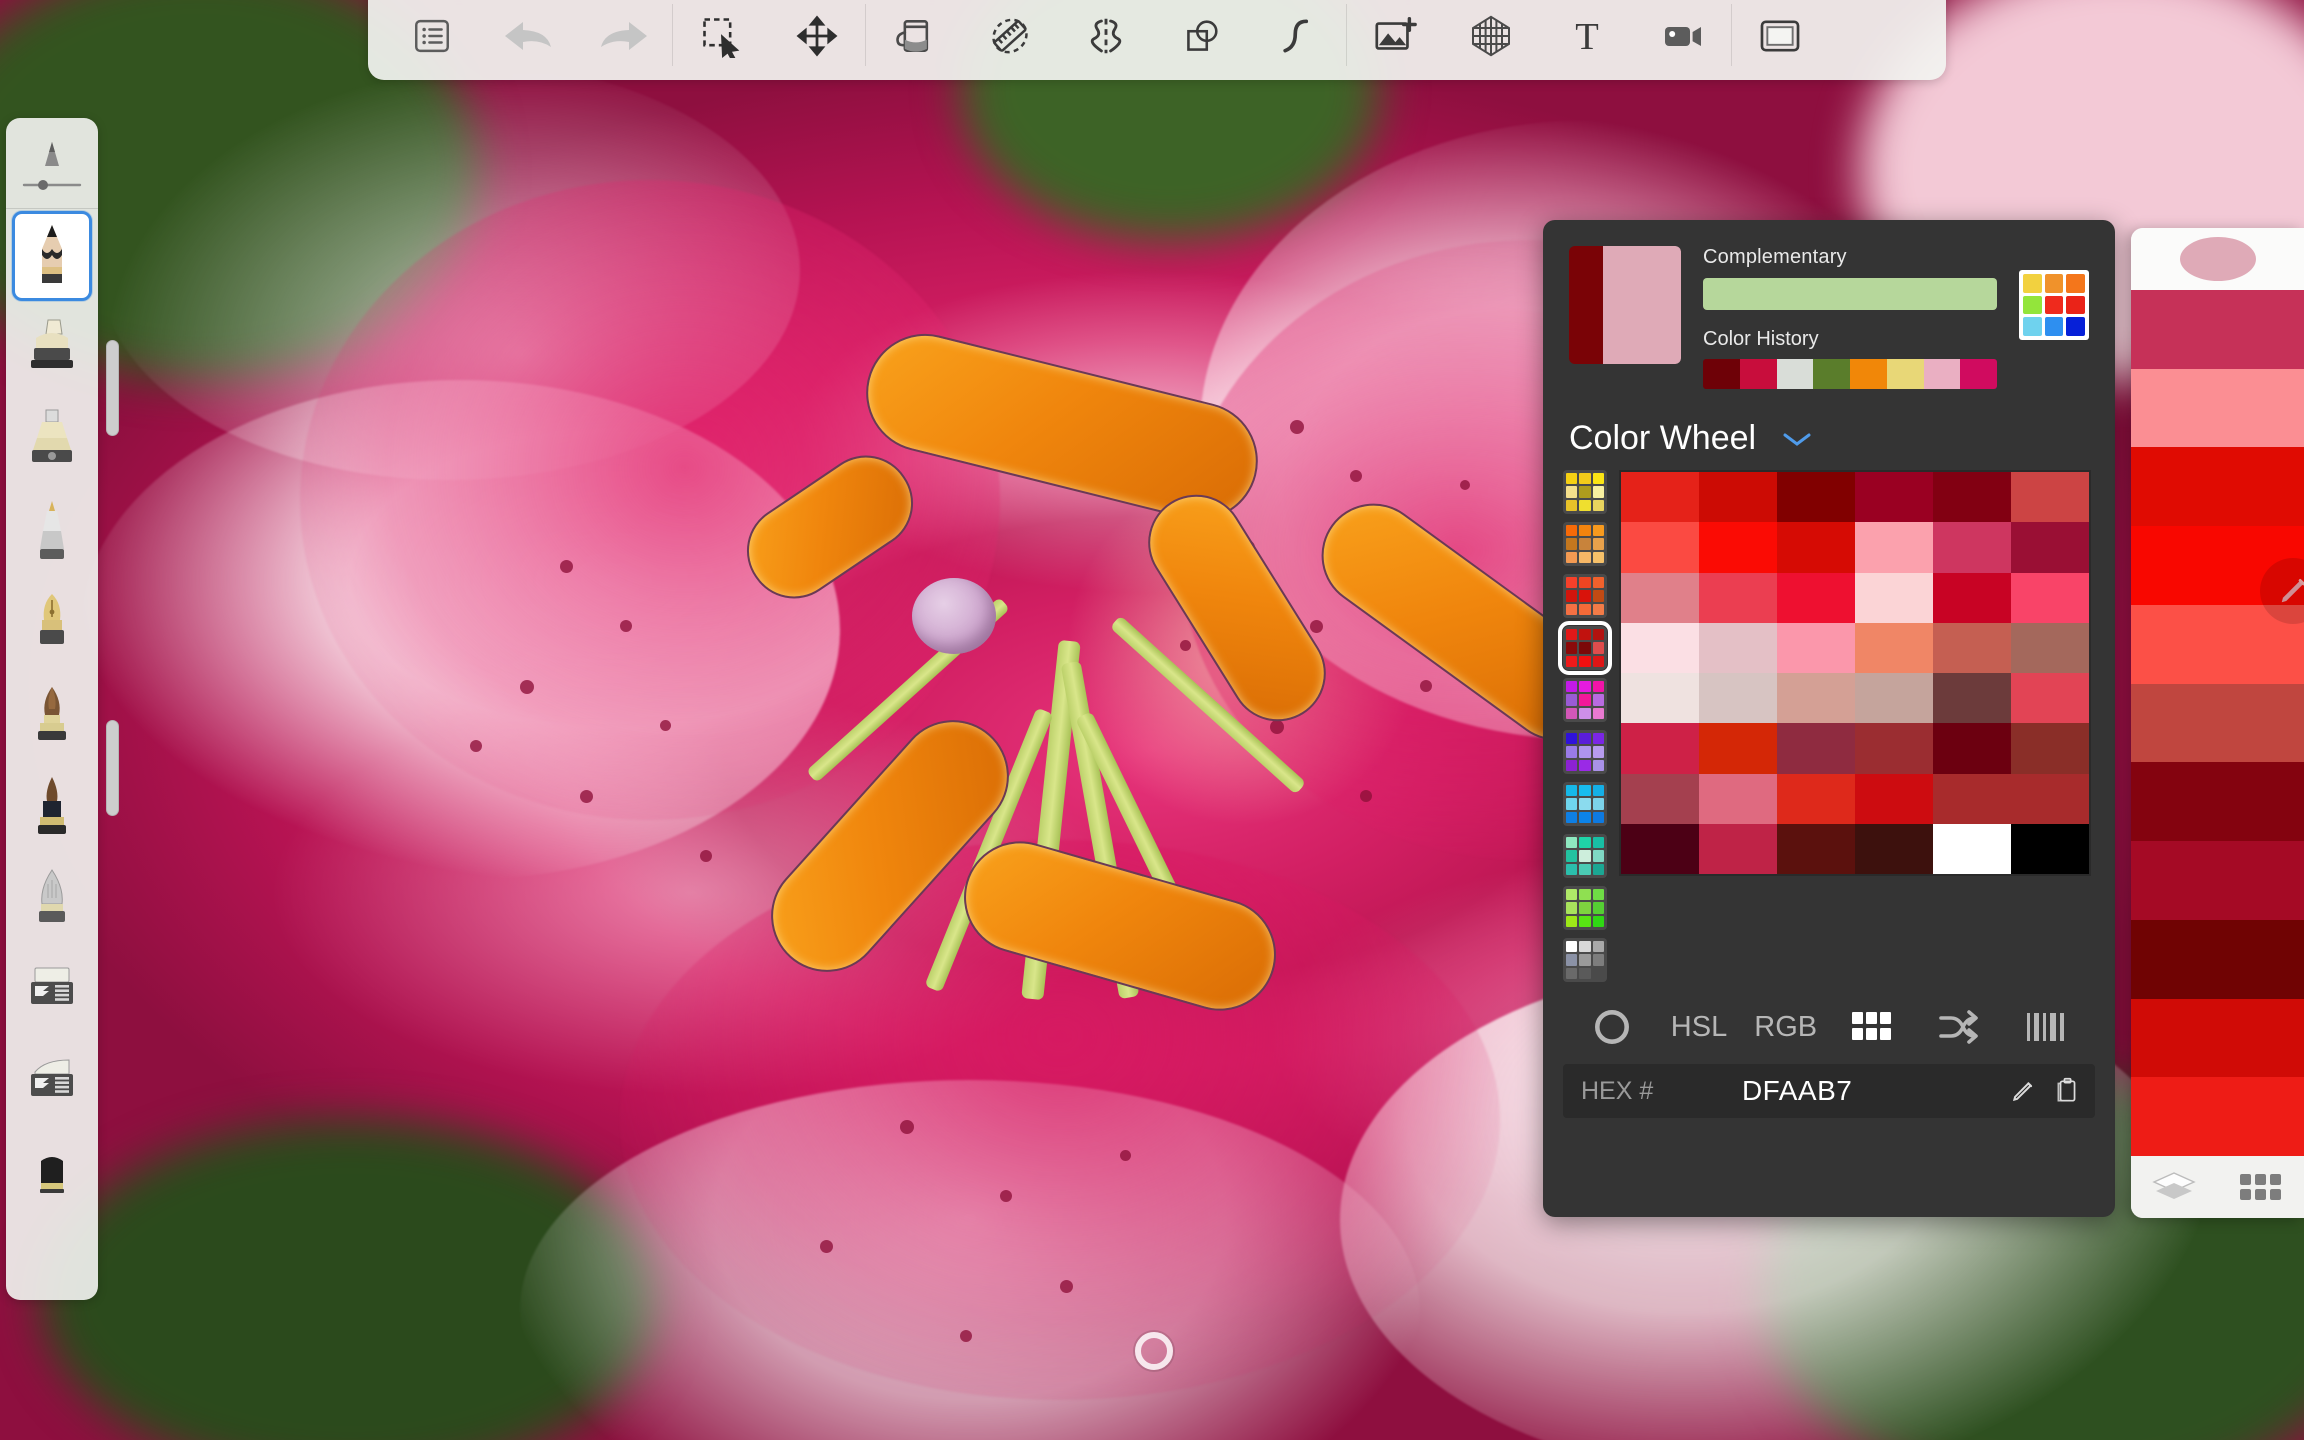  What do you see at coordinates (1585, 596) in the screenshot?
I see `hue-red-orange` at bounding box center [1585, 596].